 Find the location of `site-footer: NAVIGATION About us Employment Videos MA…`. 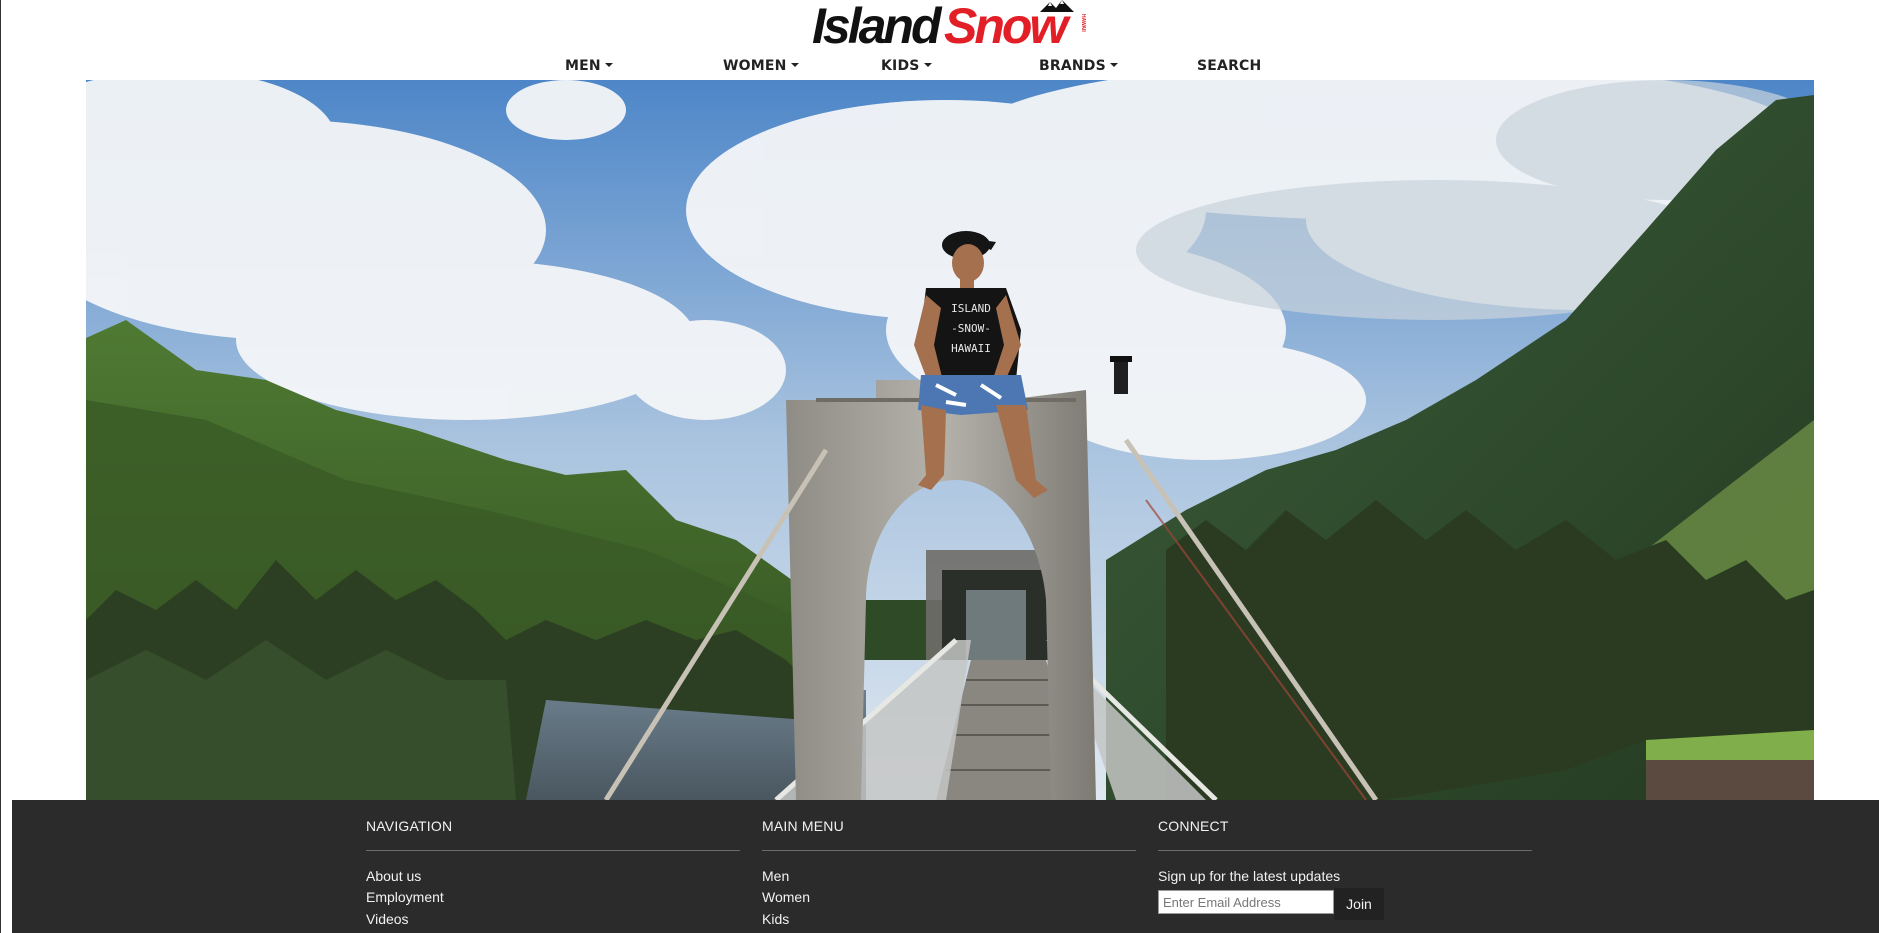

site-footer: NAVIGATION About us Employment Videos MA… is located at coordinates (945, 866).